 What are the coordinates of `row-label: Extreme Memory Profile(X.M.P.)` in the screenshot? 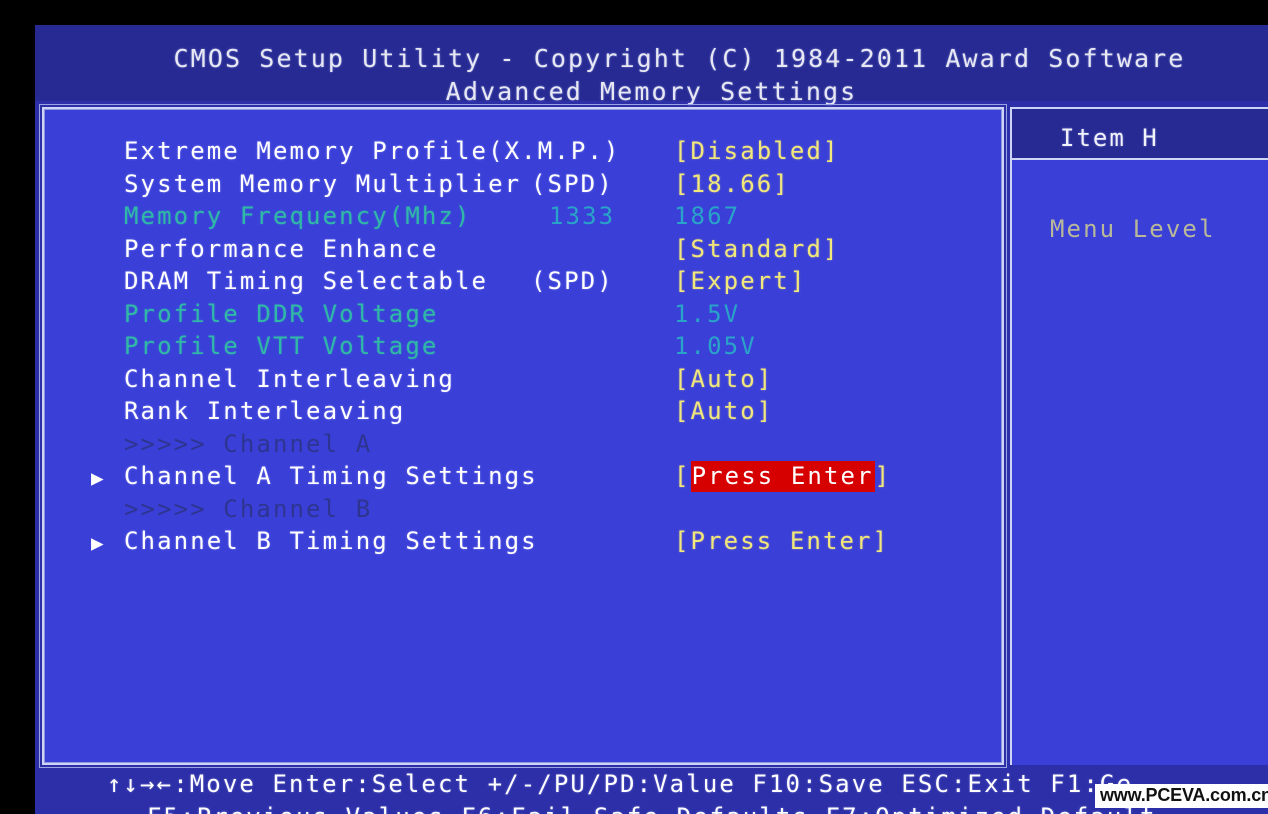 It's located at (372, 151).